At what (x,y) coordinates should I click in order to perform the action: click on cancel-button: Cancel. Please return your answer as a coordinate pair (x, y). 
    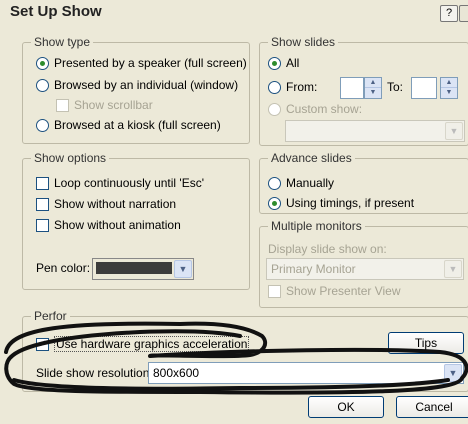
    Looking at the image, I should click on (432, 407).